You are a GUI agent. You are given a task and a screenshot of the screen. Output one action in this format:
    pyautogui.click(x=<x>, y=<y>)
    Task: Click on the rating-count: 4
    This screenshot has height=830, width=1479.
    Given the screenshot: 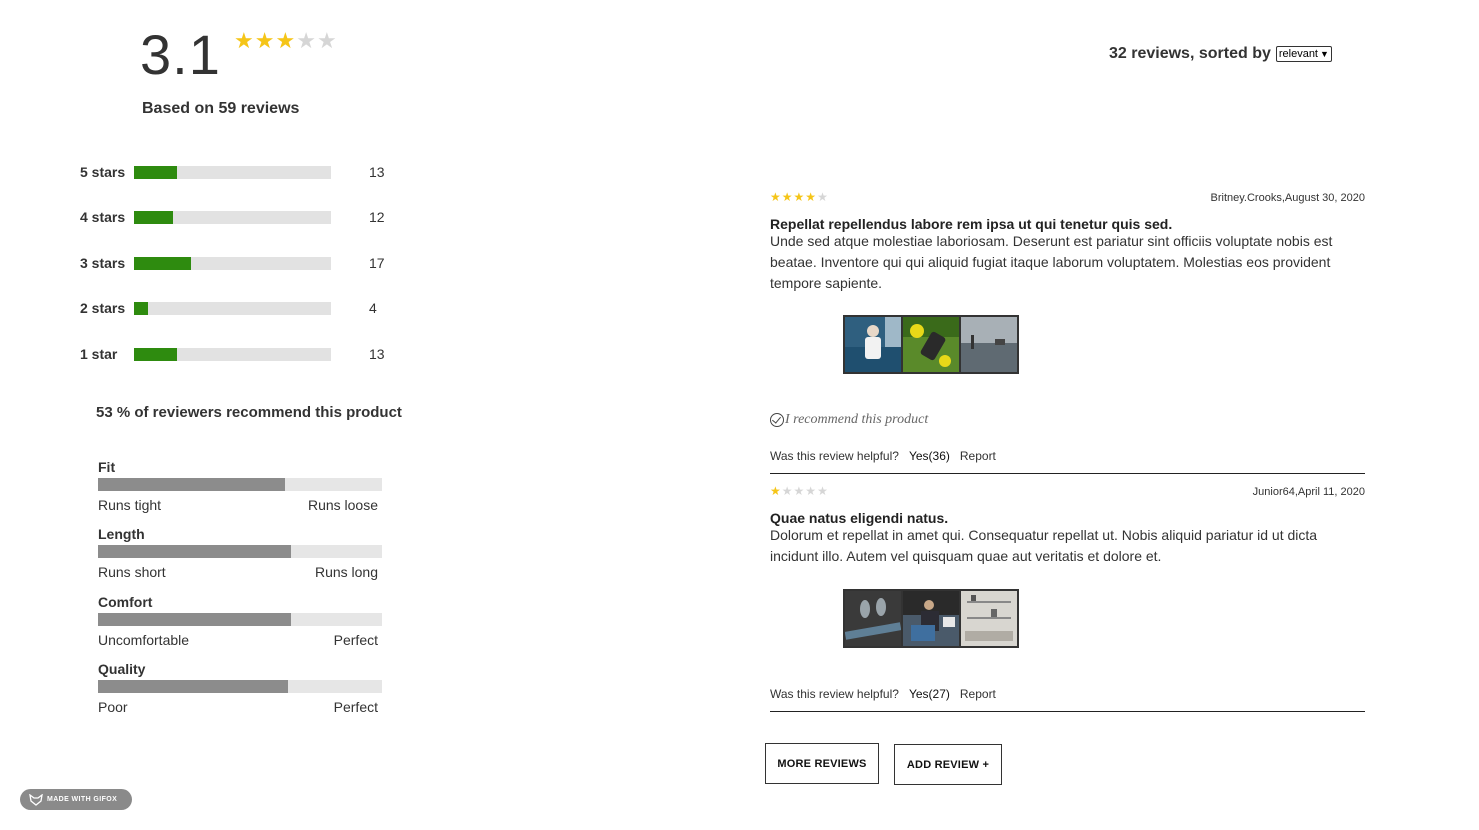 What is the action you would take?
    pyautogui.click(x=373, y=308)
    